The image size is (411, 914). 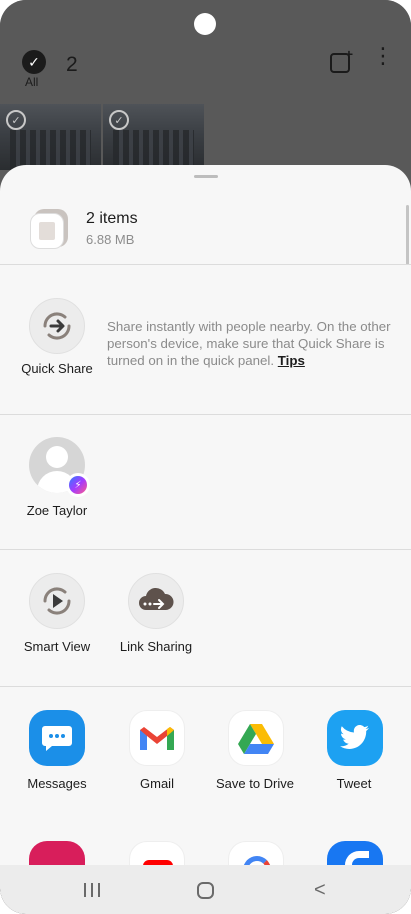 I want to click on more-options-icon: ⋮, so click(x=383, y=56).